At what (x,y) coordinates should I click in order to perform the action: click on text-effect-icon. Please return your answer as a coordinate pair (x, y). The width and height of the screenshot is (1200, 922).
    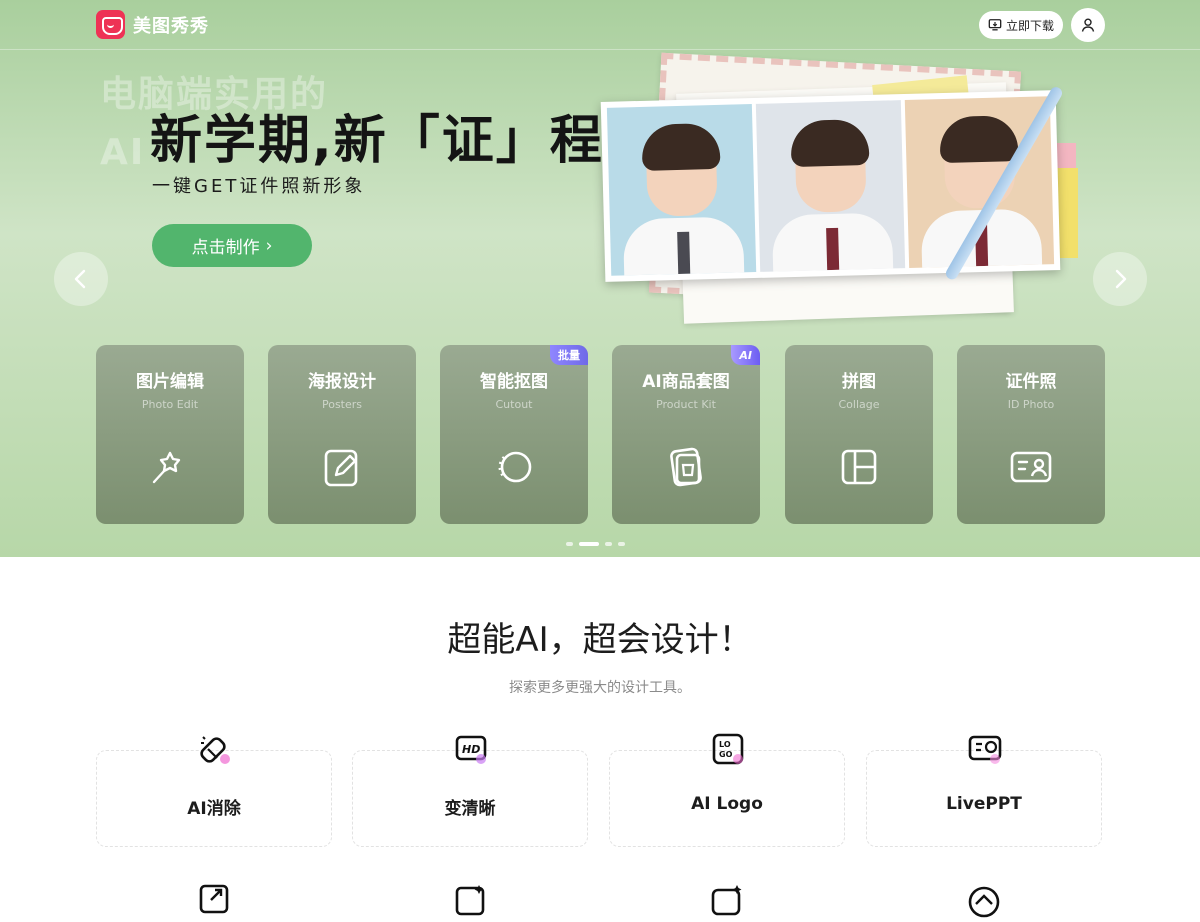
    Looking at the image, I should click on (727, 900).